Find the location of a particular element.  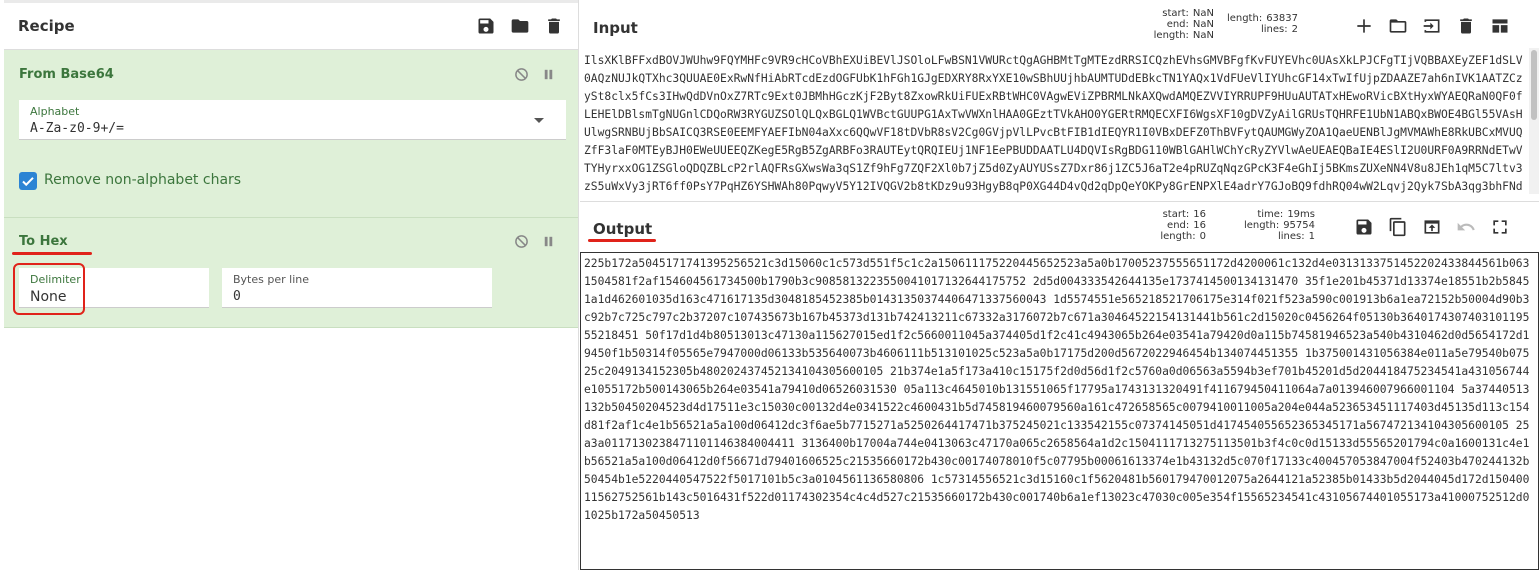

bytes-per-line-value: 0 is located at coordinates (237, 296).